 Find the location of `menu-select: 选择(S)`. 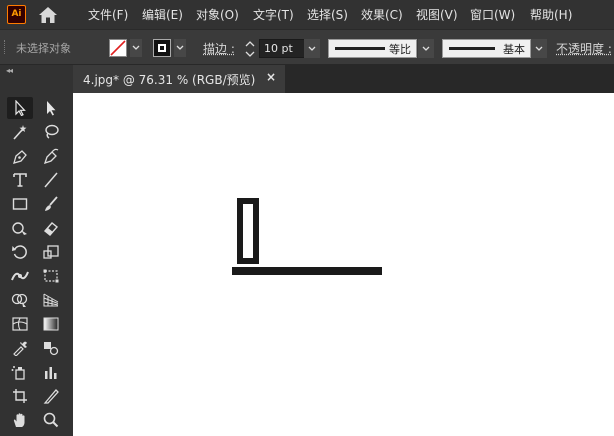

menu-select: 选择(S) is located at coordinates (327, 14).